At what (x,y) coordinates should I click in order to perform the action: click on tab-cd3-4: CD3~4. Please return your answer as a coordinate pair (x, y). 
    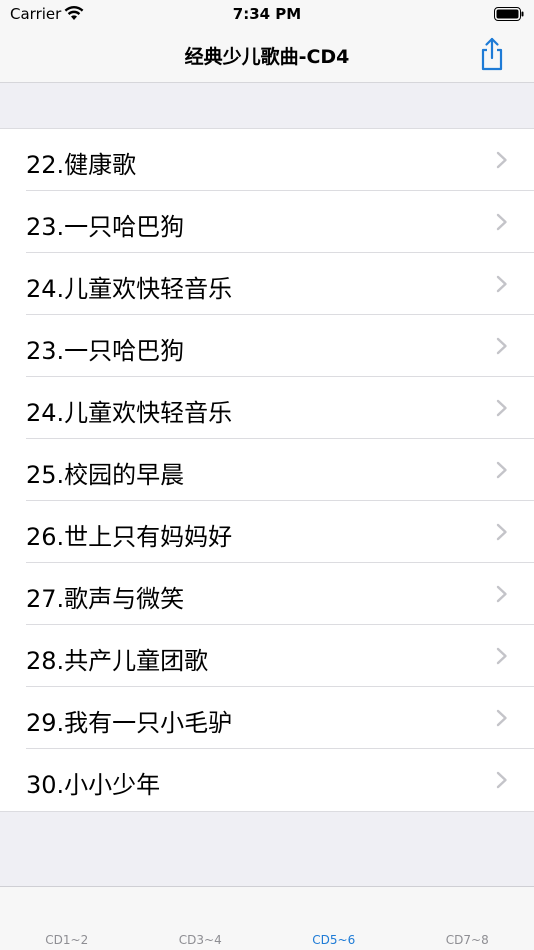
    Looking at the image, I should click on (201, 940).